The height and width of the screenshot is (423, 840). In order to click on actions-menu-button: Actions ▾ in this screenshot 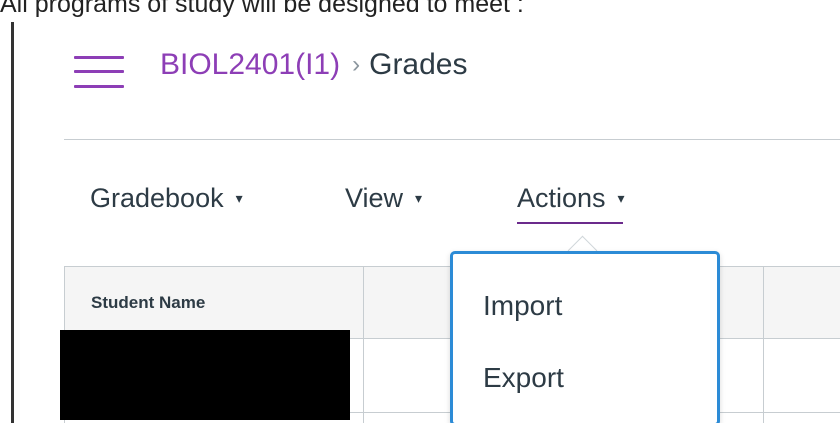, I will do `click(571, 198)`.